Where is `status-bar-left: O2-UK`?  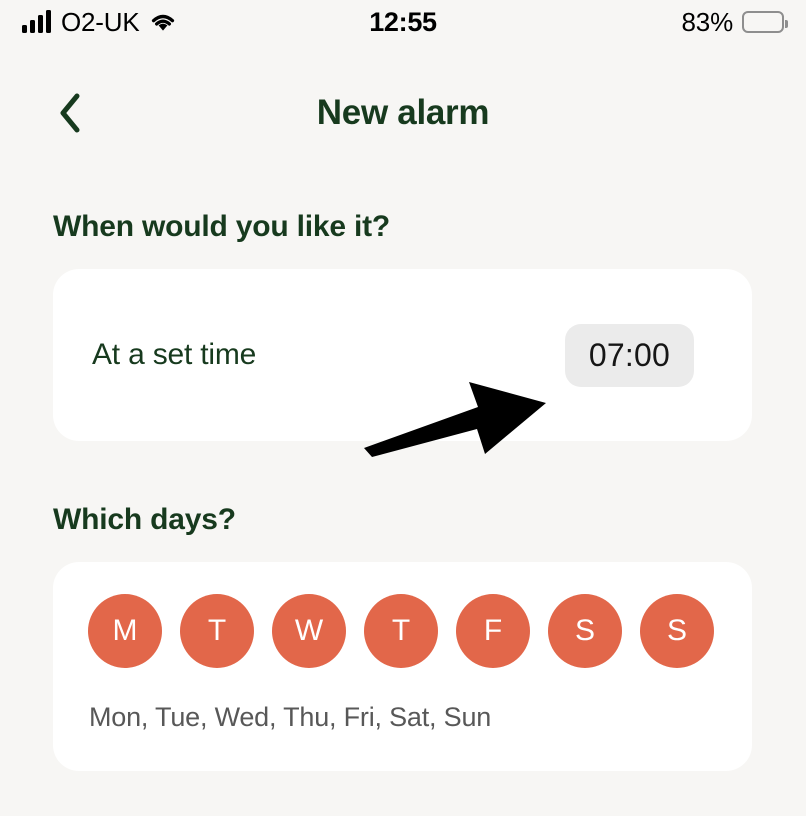 status-bar-left: O2-UK is located at coordinates (195, 22).